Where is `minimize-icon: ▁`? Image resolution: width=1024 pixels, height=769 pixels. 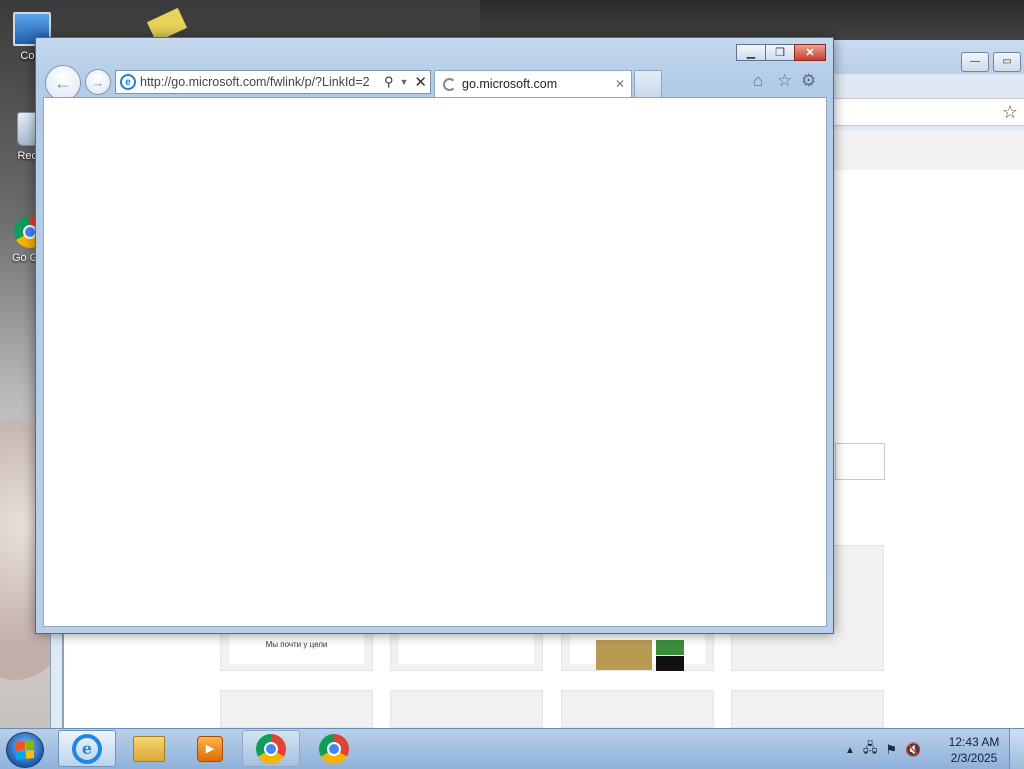 minimize-icon: ▁ is located at coordinates (751, 53).